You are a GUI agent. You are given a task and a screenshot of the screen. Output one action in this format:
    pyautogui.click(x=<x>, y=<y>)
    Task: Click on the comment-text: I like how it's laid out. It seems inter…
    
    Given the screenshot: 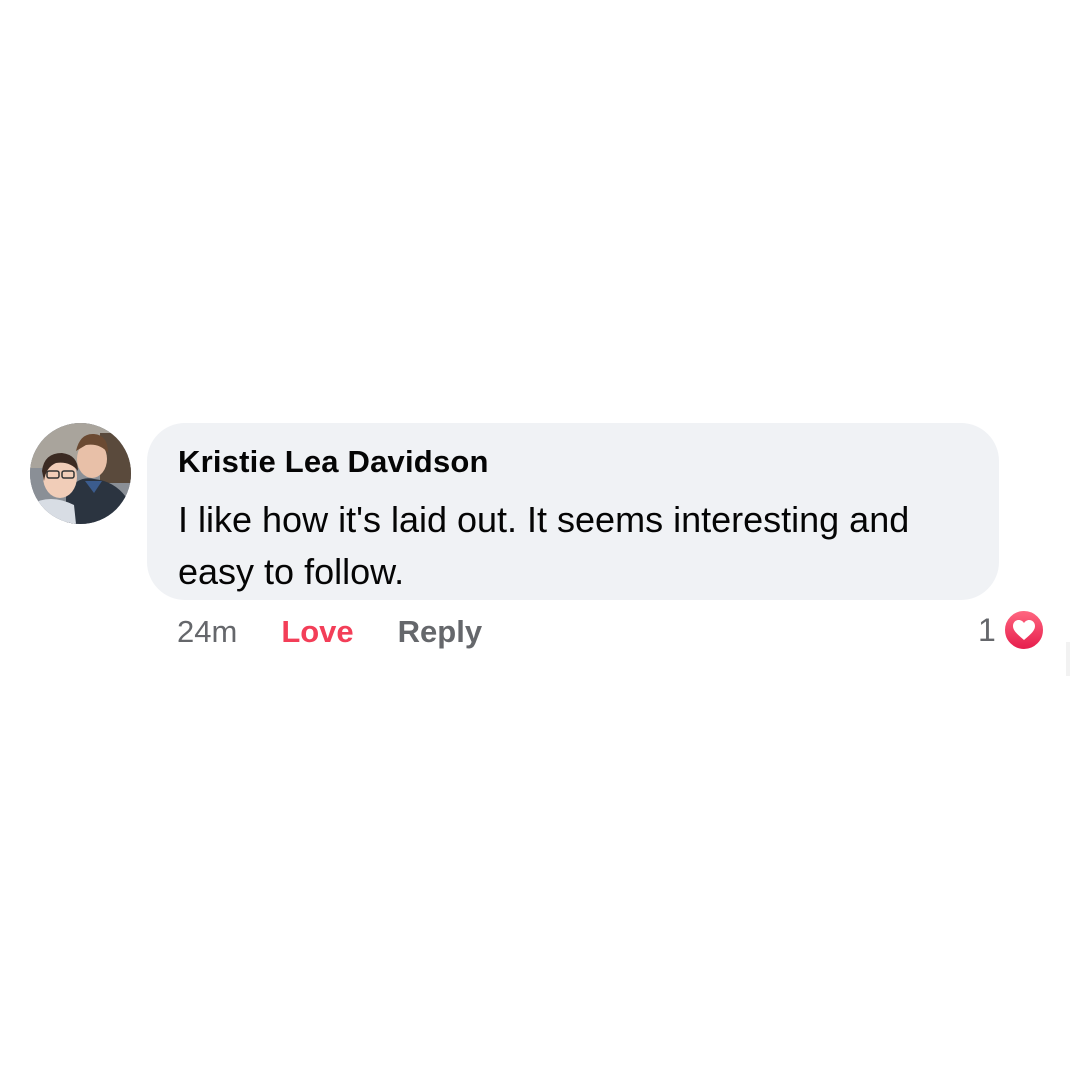 What is the action you would take?
    pyautogui.click(x=544, y=545)
    